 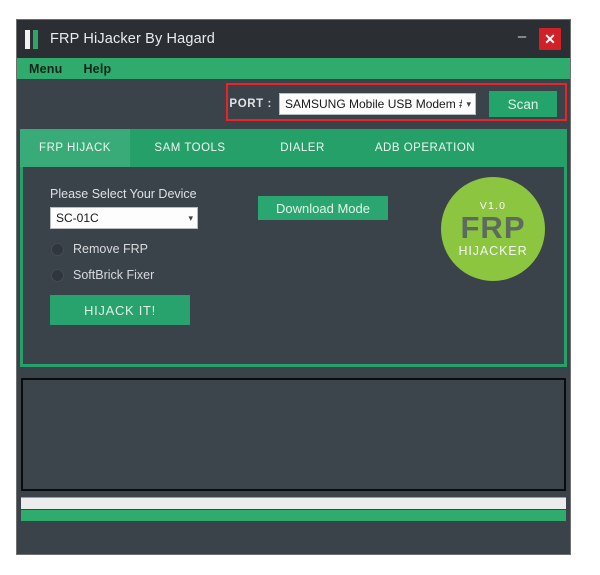 I want to click on window-title: FRP HiJacker By Hagard, so click(x=133, y=39).